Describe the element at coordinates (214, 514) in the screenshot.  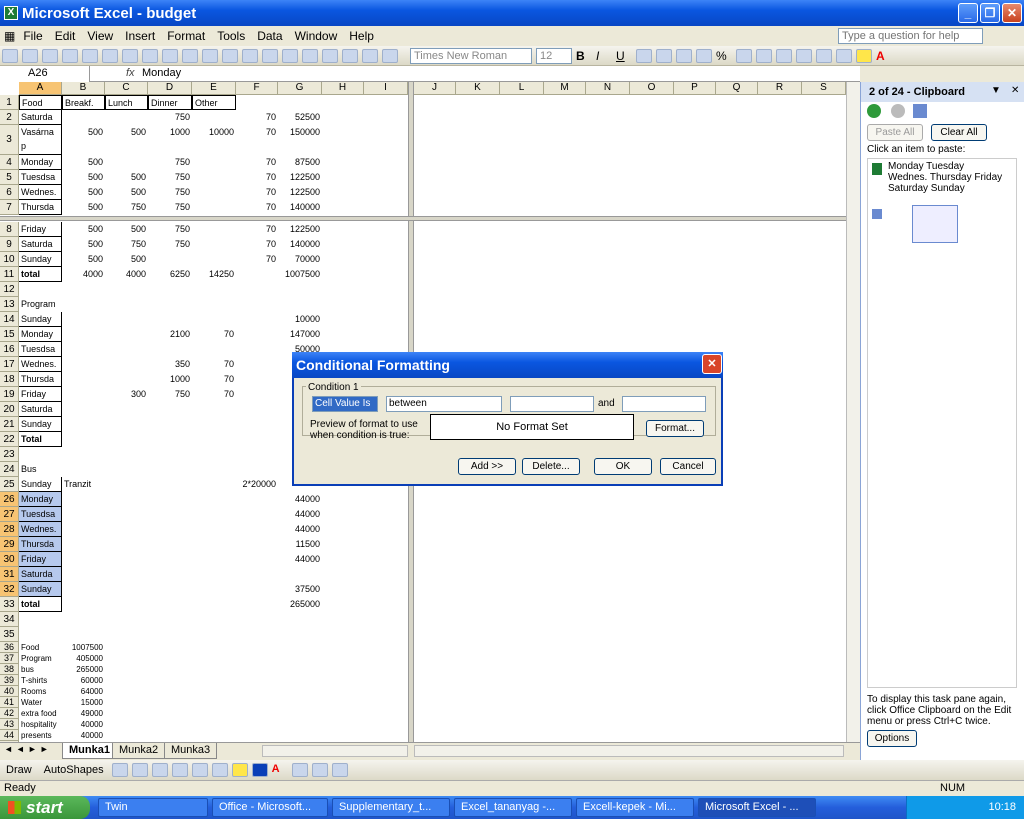
I see `cell-e27` at that location.